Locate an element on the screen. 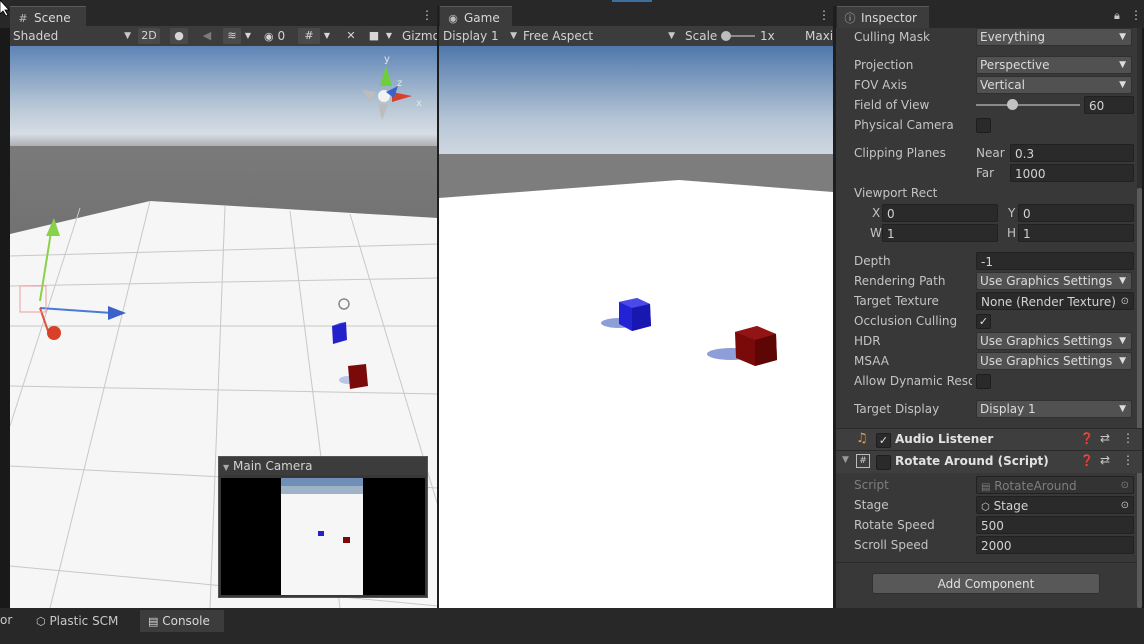  foldout-arrow-icon: ▼ is located at coordinates (845, 460).